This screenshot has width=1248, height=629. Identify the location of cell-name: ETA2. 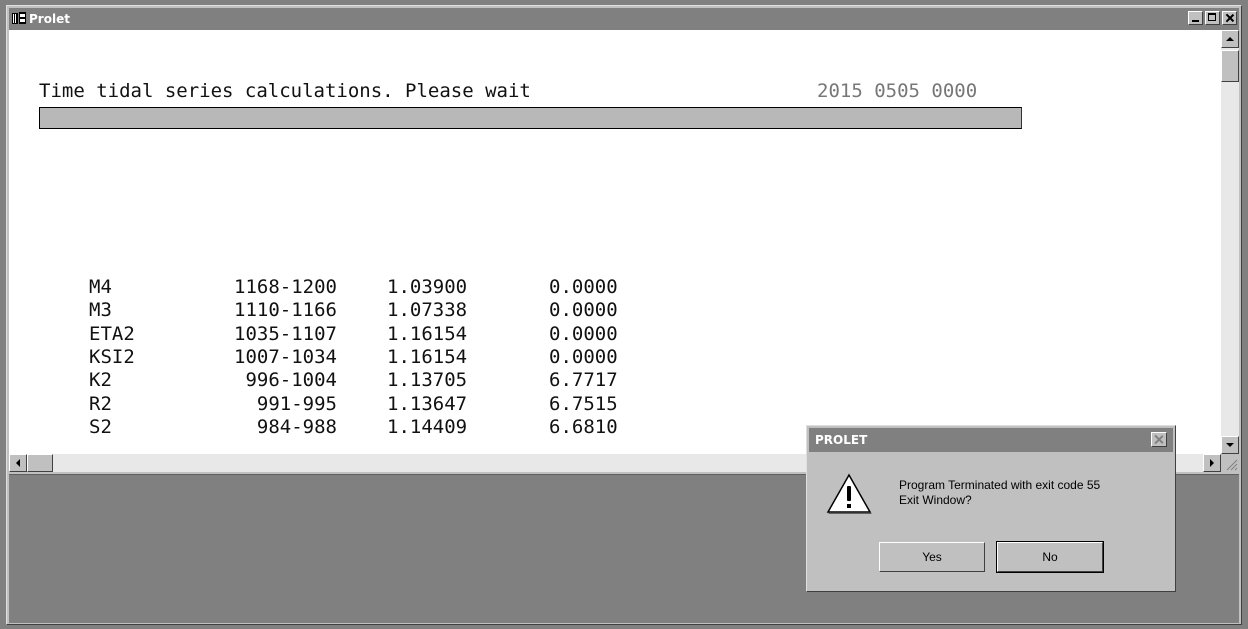
(112, 333).